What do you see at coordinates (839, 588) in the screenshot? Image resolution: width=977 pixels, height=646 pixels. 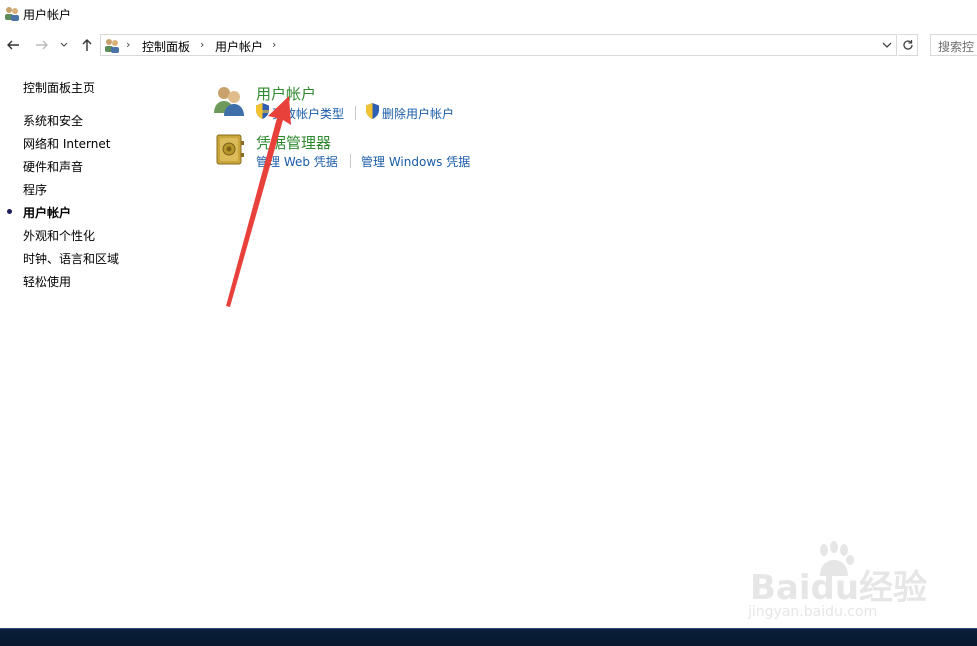 I see `watermark-brand: Baidu经验` at bounding box center [839, 588].